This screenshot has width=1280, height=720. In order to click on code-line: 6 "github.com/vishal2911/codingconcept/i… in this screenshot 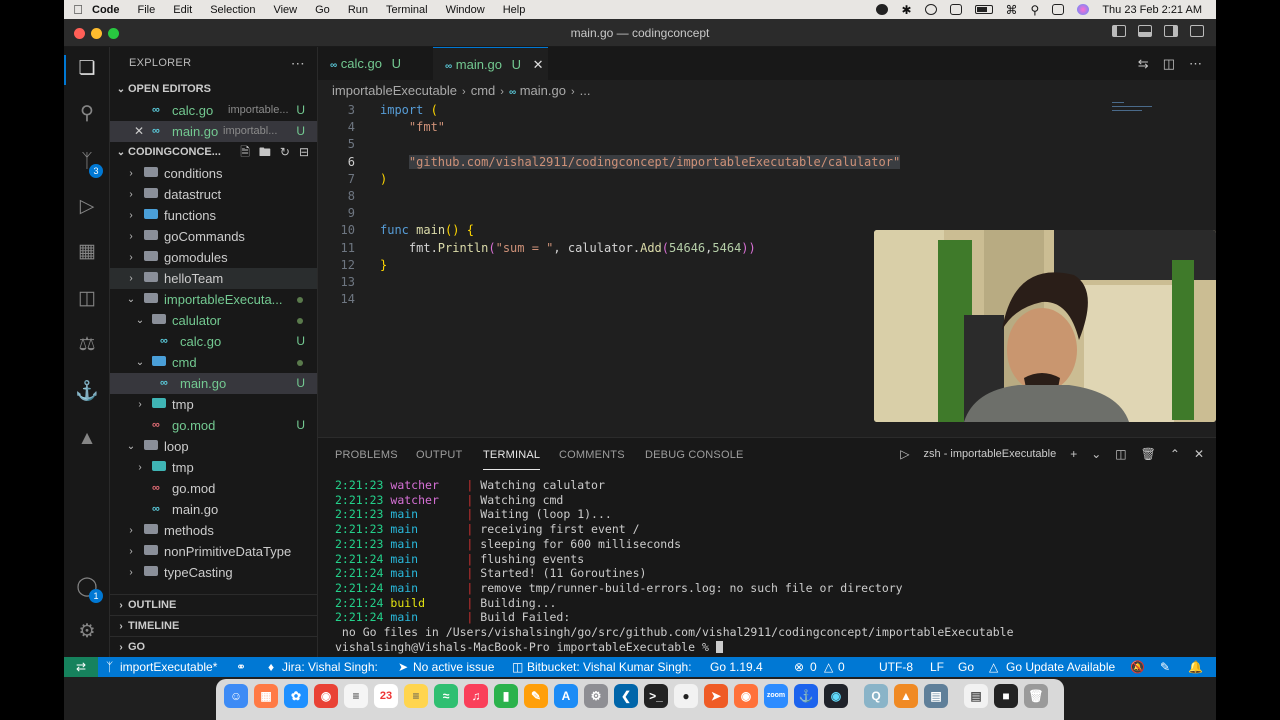, I will do `click(767, 162)`.